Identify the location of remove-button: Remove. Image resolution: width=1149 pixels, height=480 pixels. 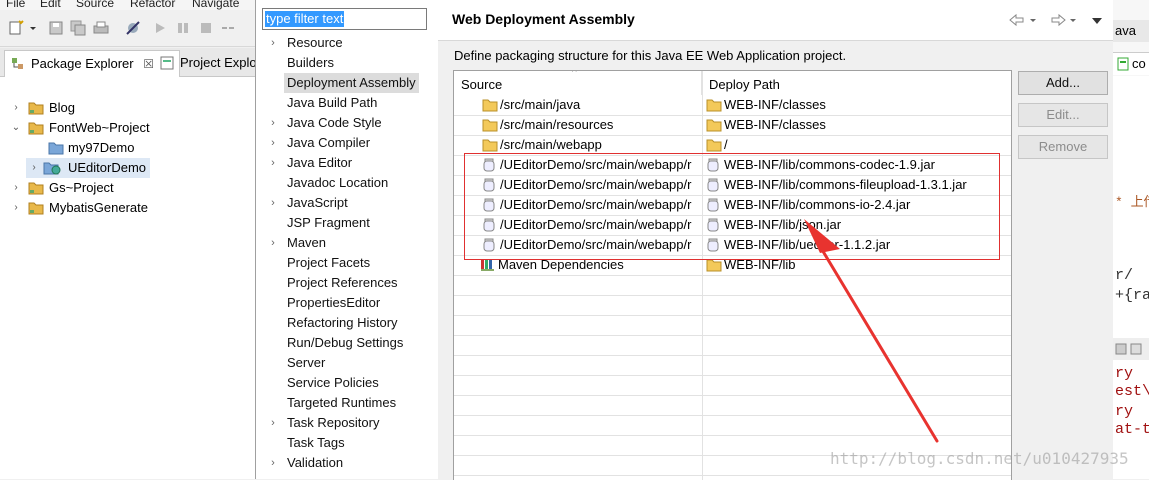
(1063, 147).